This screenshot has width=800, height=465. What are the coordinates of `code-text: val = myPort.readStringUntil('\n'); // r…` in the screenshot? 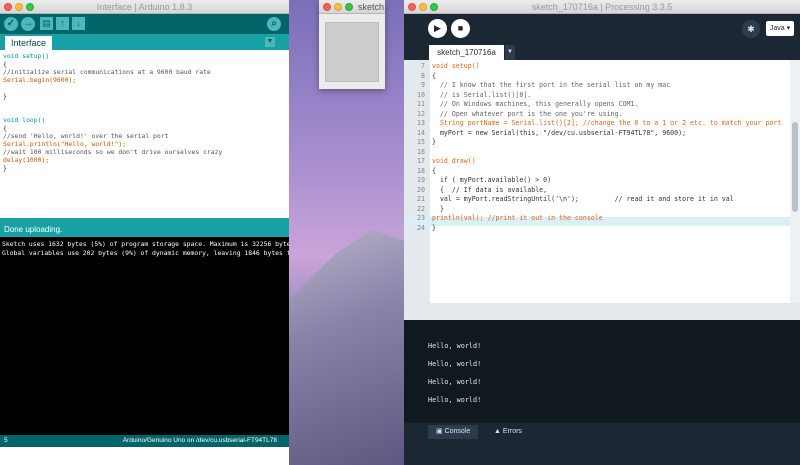 It's located at (583, 199).